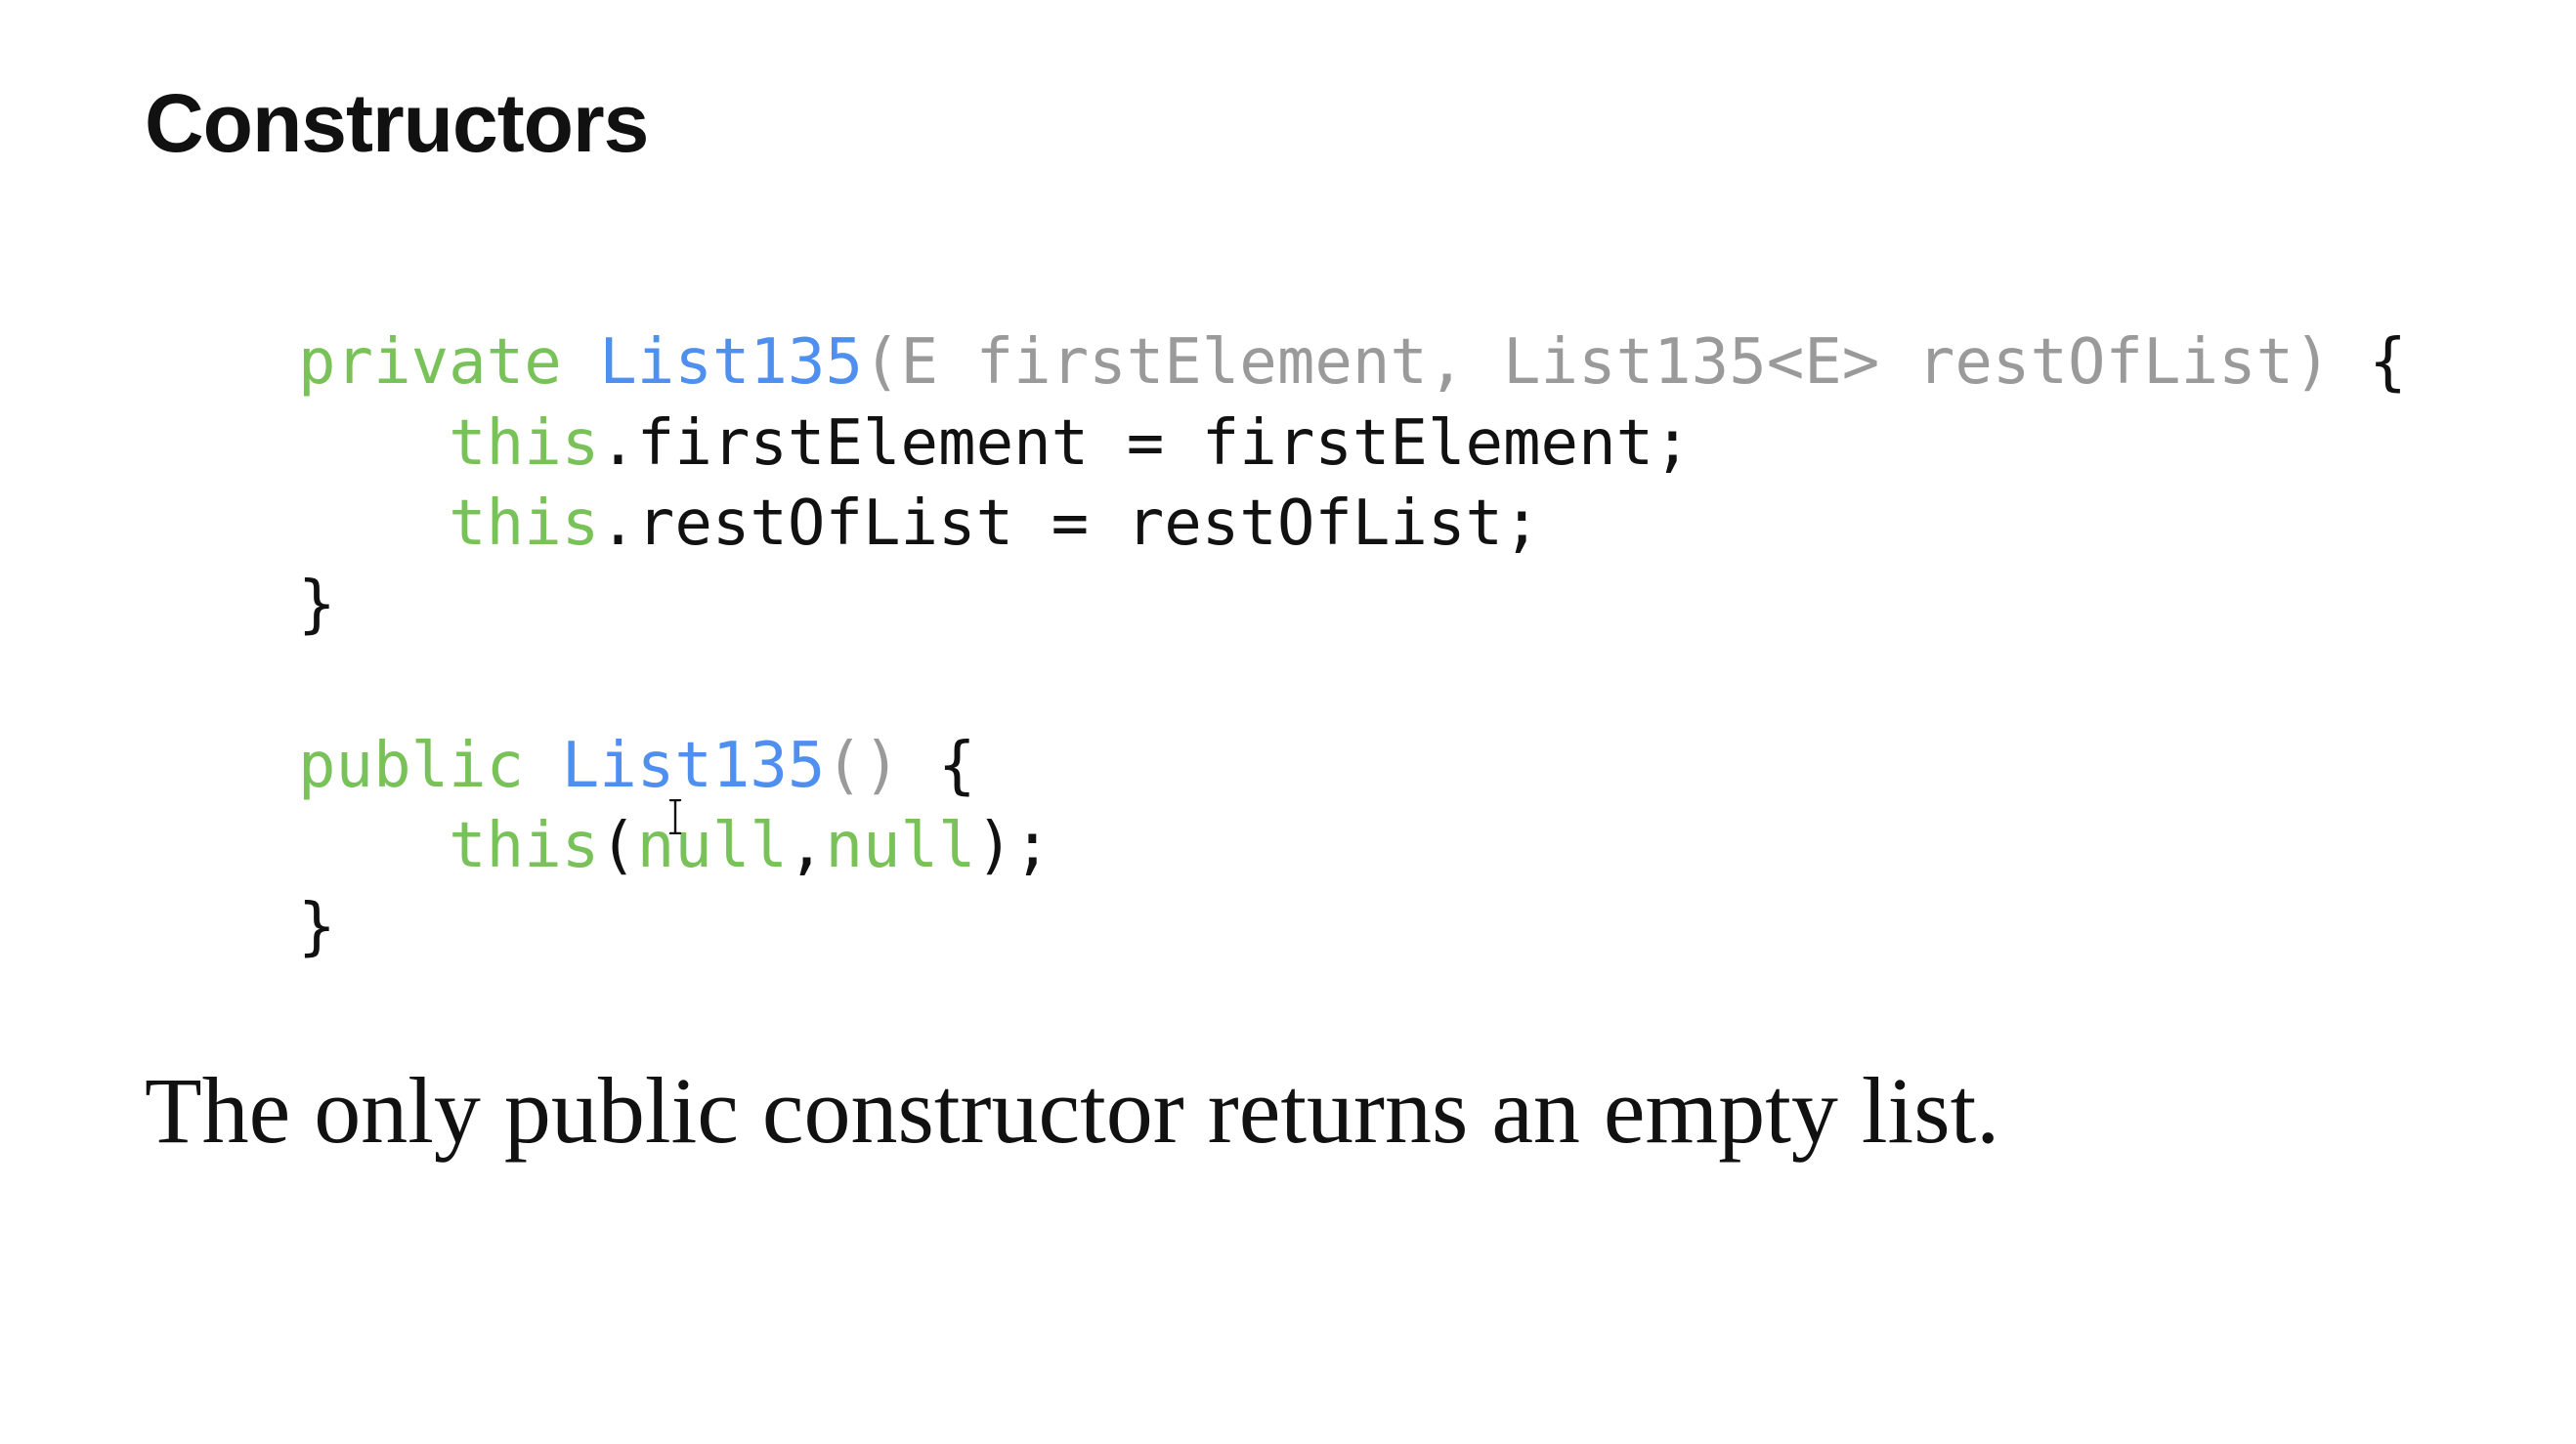 The image size is (2576, 1444). What do you see at coordinates (618, 846) in the screenshot?
I see `code-token: (` at bounding box center [618, 846].